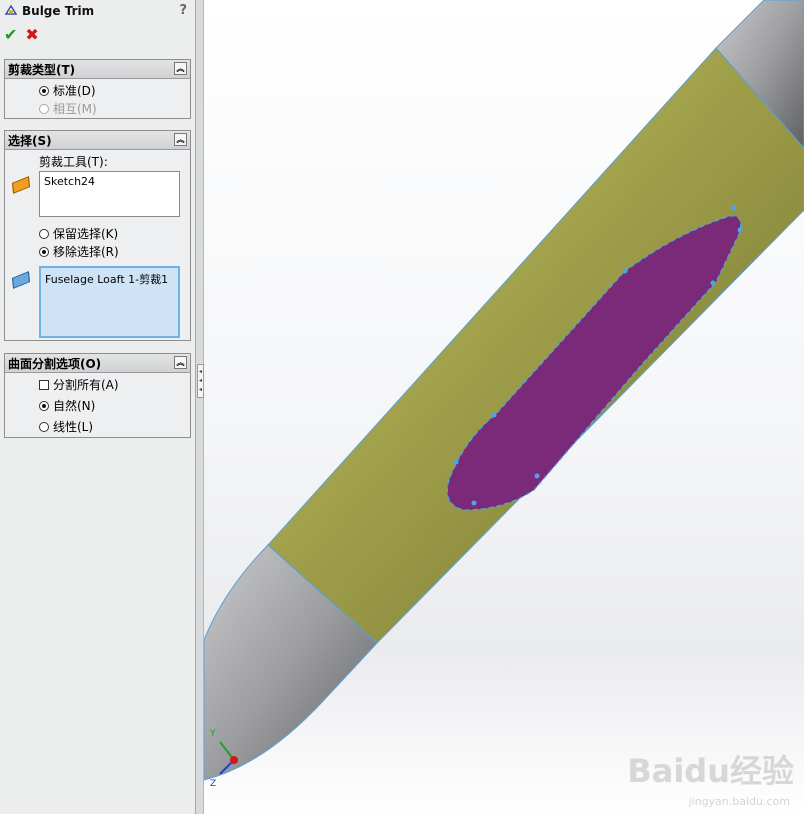 The image size is (804, 814). What do you see at coordinates (200, 381) in the screenshot?
I see `panel-collapse-grip: ◂ ◂ ◂` at bounding box center [200, 381].